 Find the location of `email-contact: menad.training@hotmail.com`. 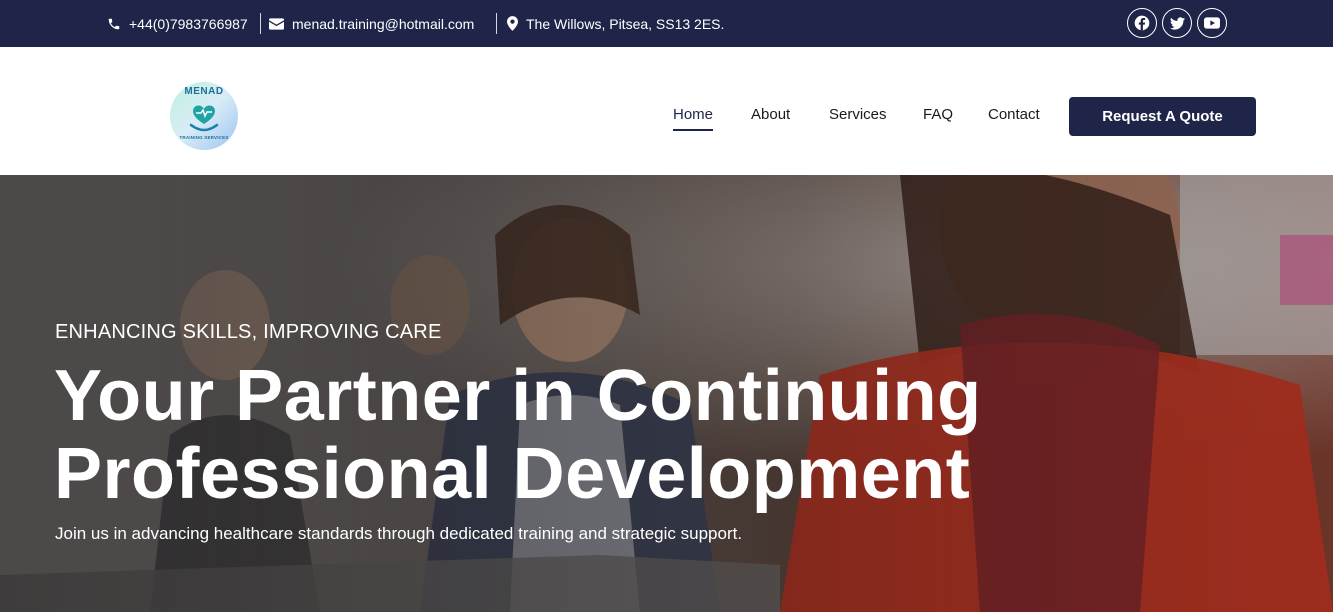

email-contact: menad.training@hotmail.com is located at coordinates (371, 23).